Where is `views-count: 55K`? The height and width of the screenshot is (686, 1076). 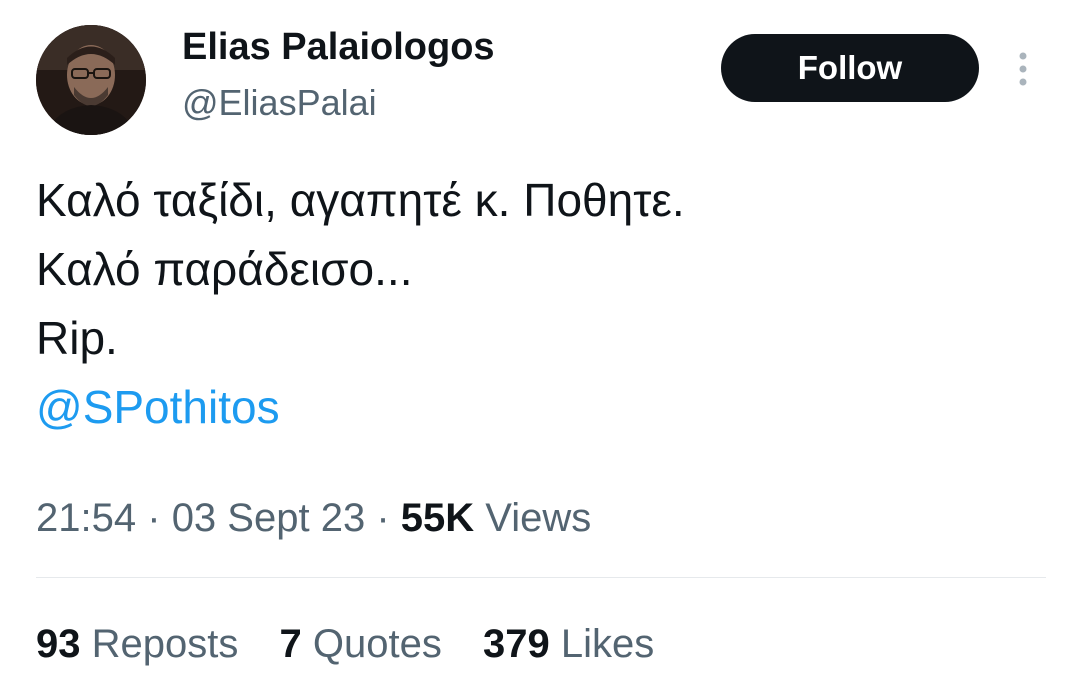 views-count: 55K is located at coordinates (437, 518).